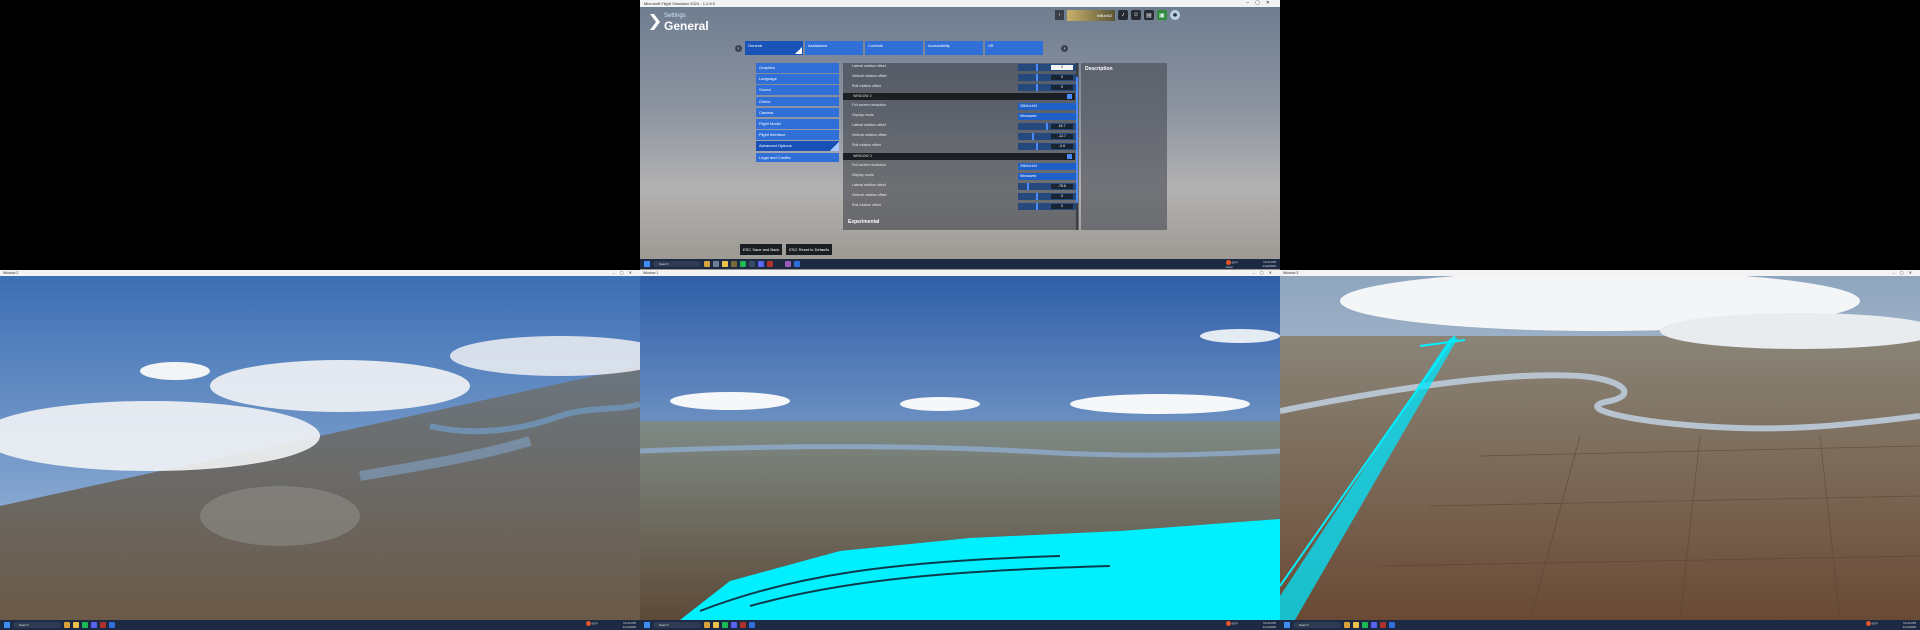 This screenshot has height=630, width=1920. Describe the element at coordinates (686, 26) in the screenshot. I see `page-title: General` at that location.